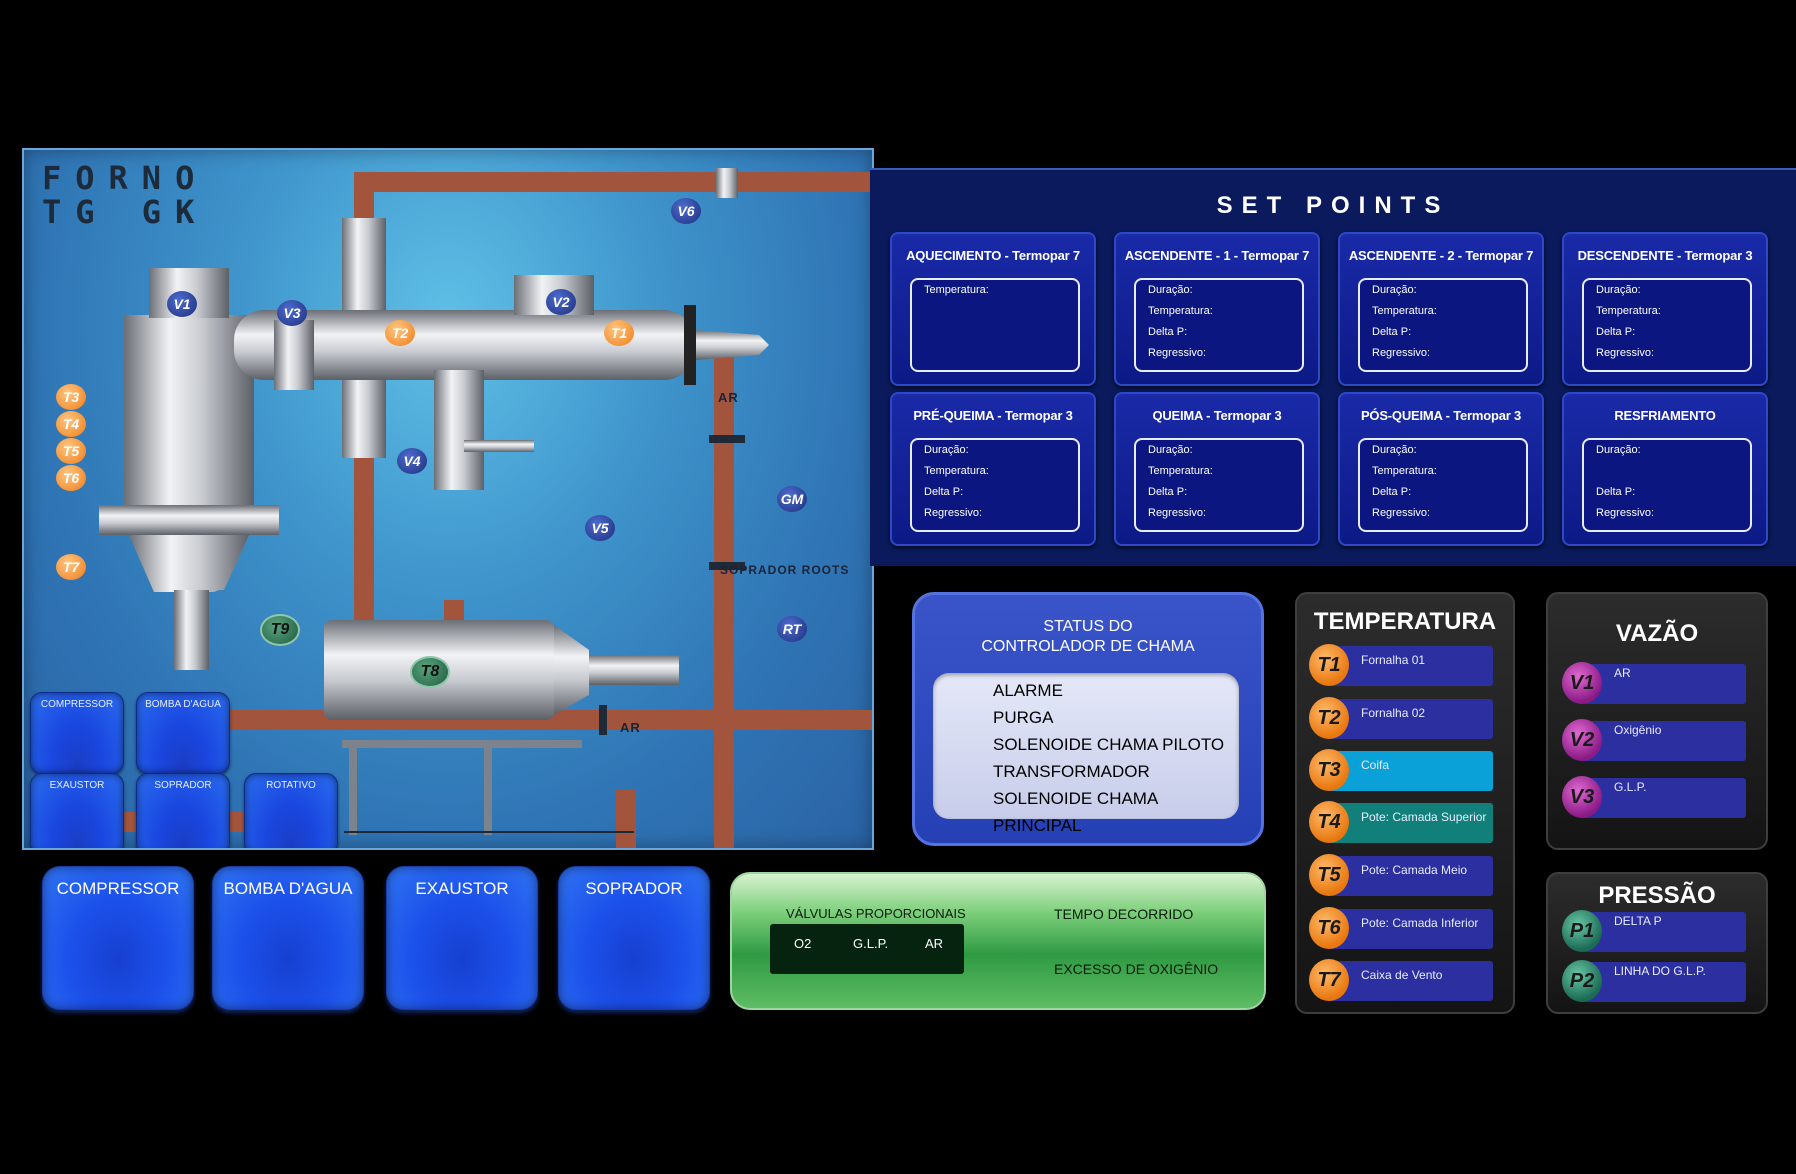 The image size is (1796, 1174). I want to click on tag-gm: GM, so click(792, 499).